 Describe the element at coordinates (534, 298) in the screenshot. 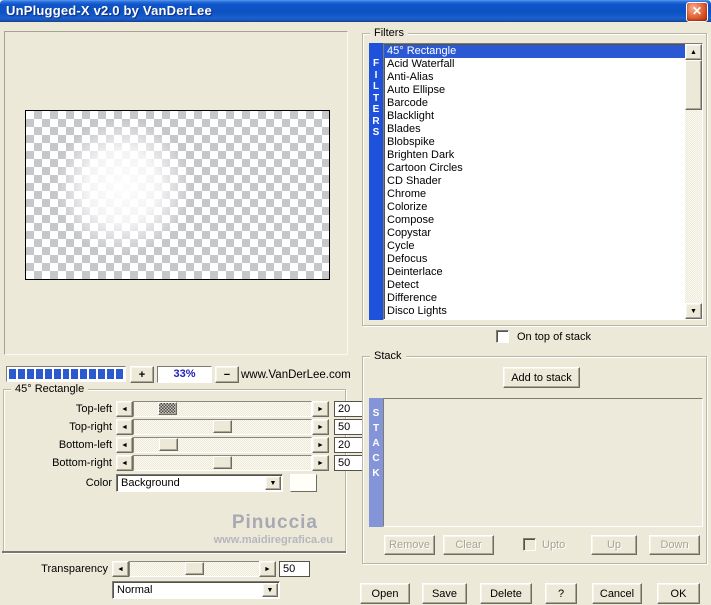

I see `filter-list-item: Difference` at that location.